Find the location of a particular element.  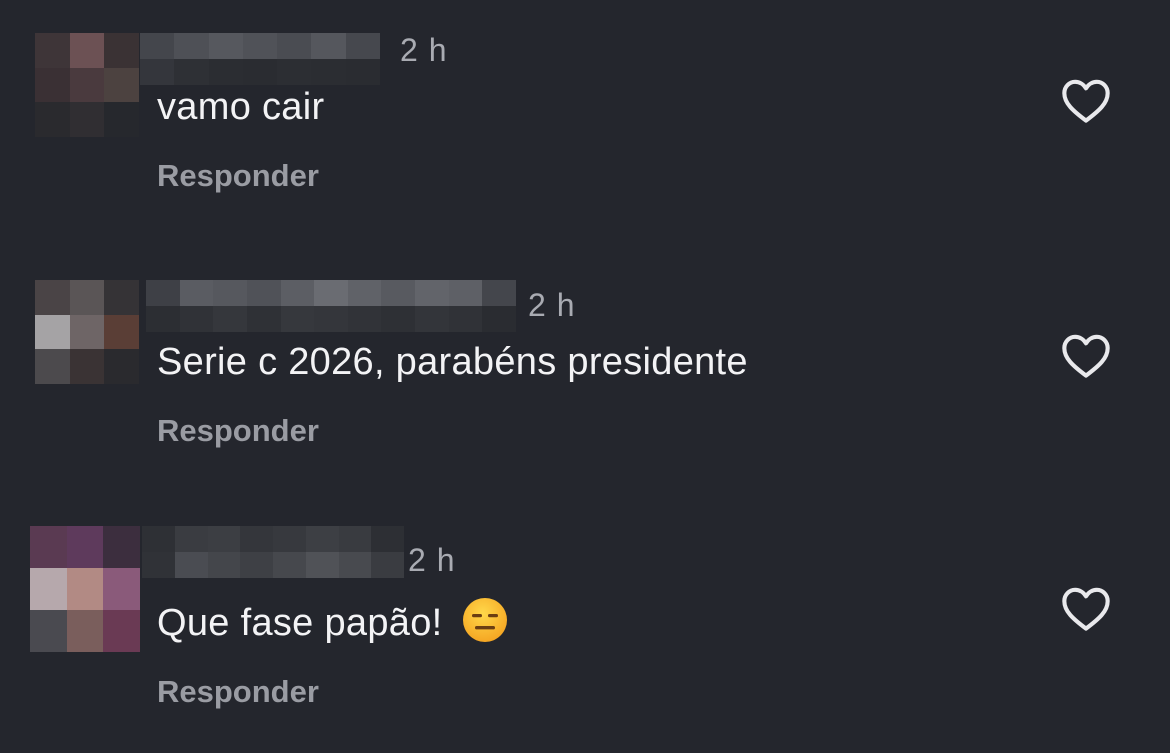

comment-text: Serie c 2026, parabéns presidente is located at coordinates (452, 362).